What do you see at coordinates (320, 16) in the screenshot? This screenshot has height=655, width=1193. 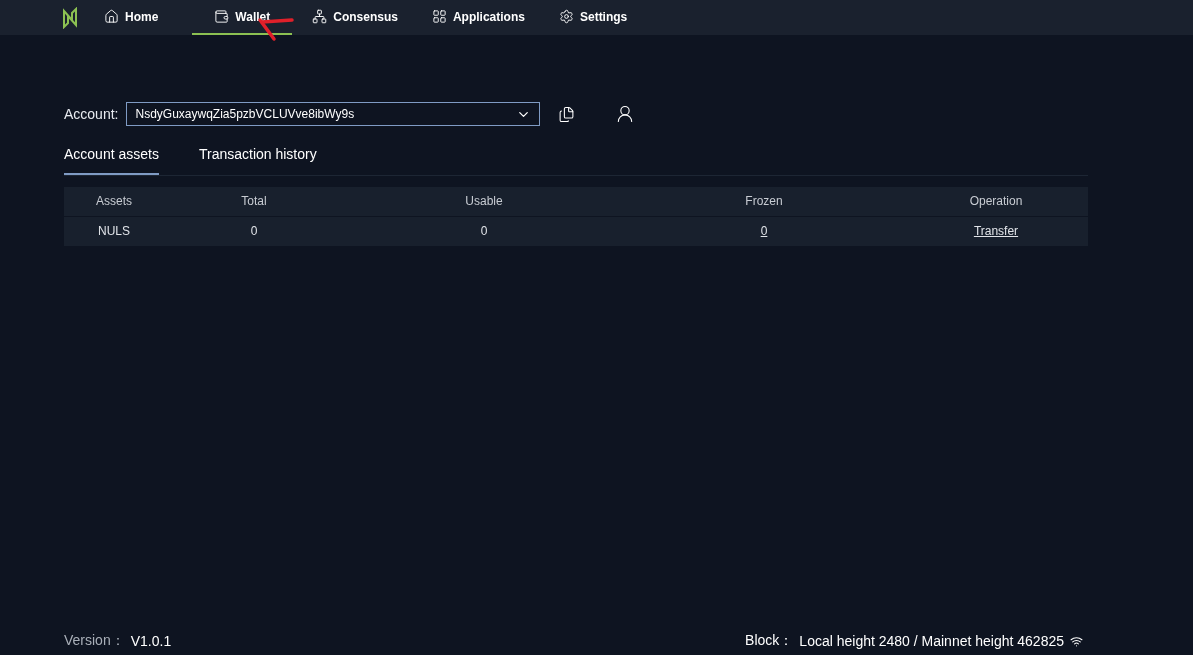 I see `network-icon` at bounding box center [320, 16].